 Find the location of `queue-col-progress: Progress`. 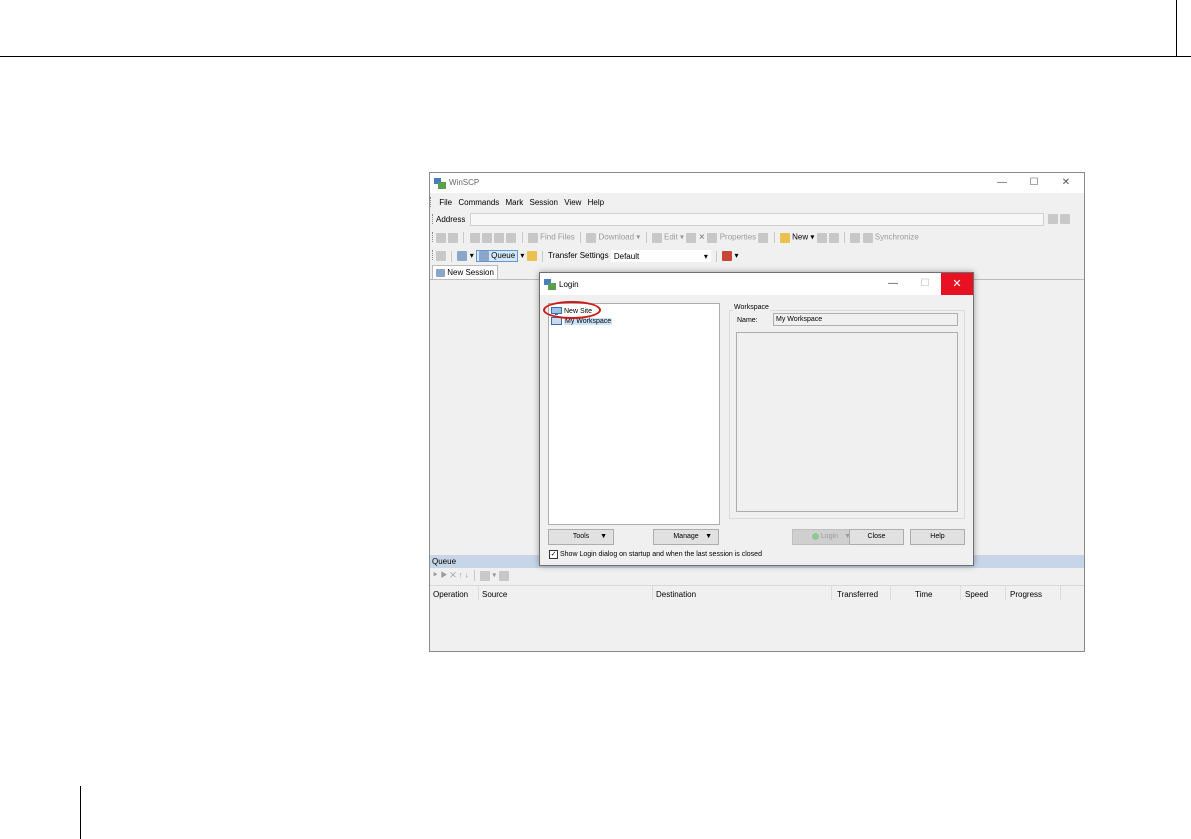

queue-col-progress: Progress is located at coordinates (1026, 594).